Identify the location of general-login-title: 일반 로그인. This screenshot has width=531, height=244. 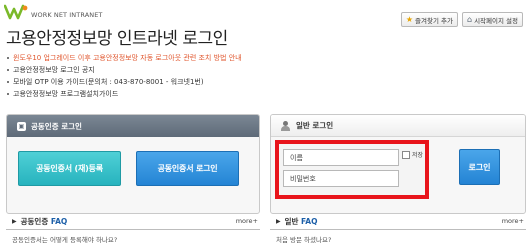
(315, 125).